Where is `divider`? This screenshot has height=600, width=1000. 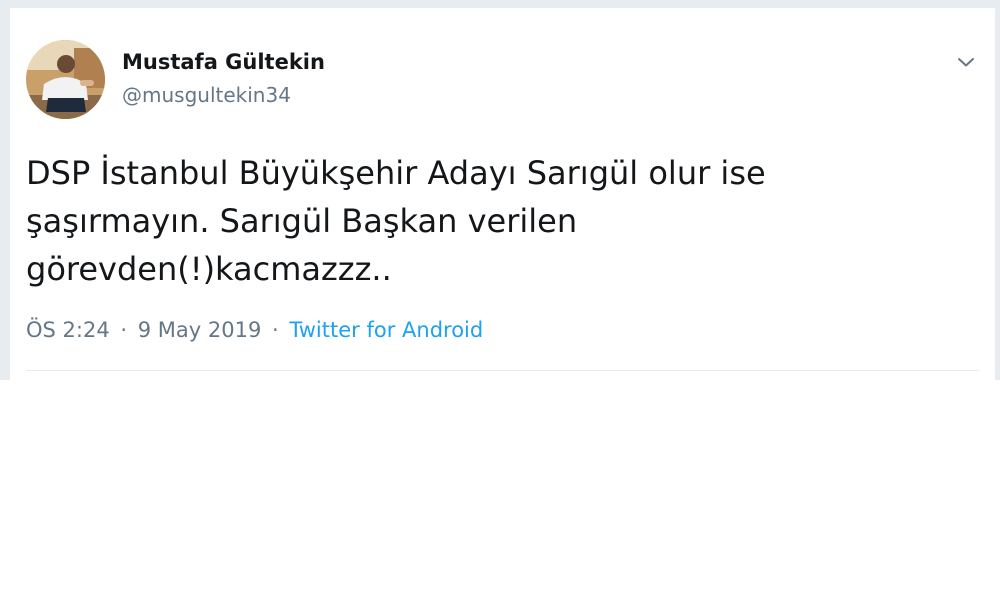
divider is located at coordinates (502, 370).